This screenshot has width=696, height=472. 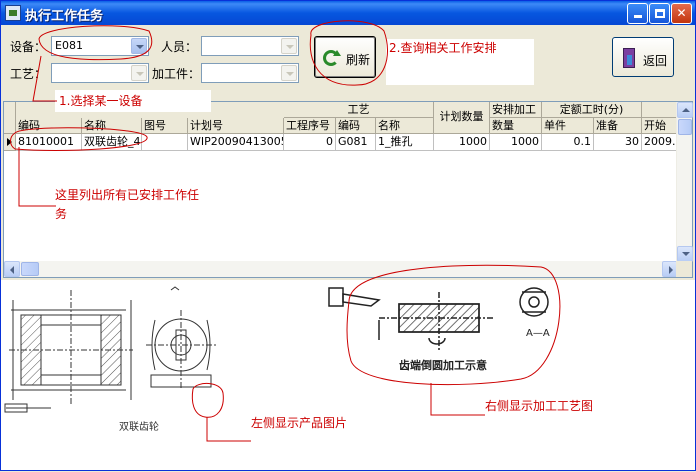 What do you see at coordinates (139, 207) in the screenshot?
I see `annotation-task-list-box: 这里列出所有已安排工作任 务` at bounding box center [139, 207].